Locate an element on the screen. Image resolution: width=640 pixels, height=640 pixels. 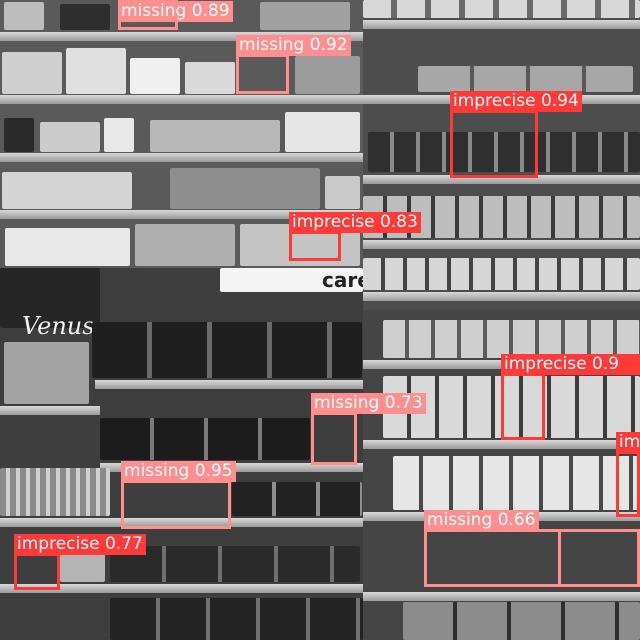
detection-label-missing: missing 0.73 is located at coordinates (368, 403).